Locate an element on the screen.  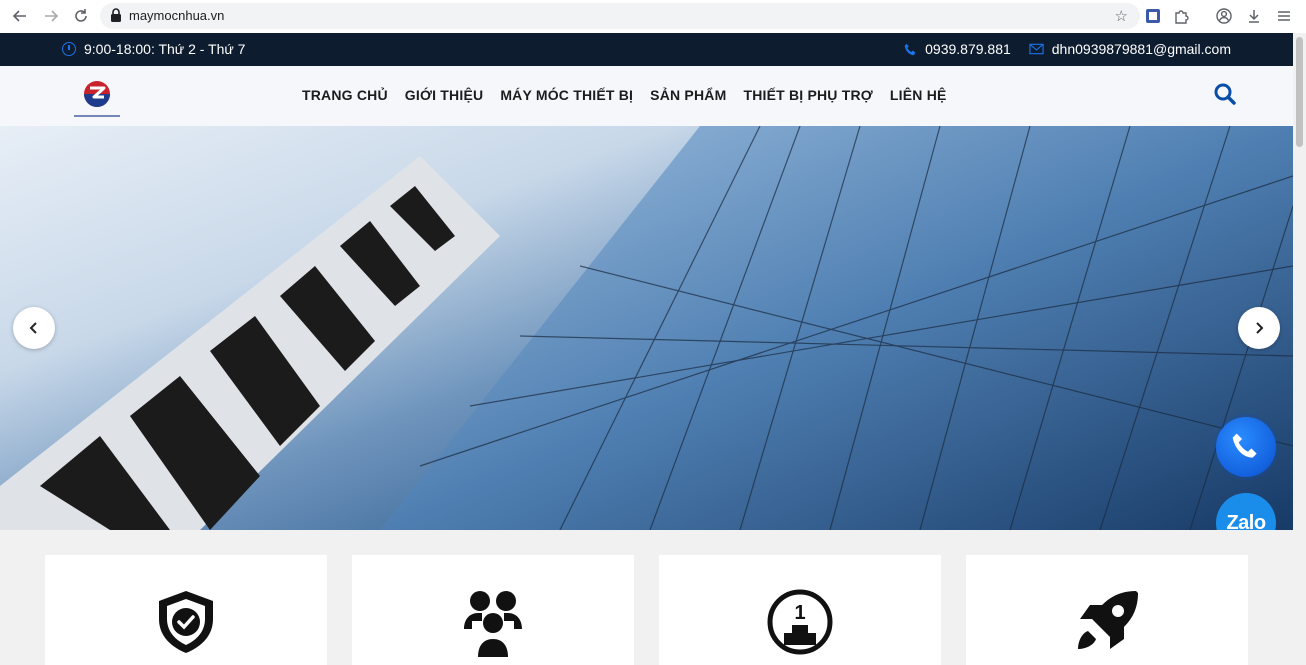
chevron-left-icon is located at coordinates (33, 328).